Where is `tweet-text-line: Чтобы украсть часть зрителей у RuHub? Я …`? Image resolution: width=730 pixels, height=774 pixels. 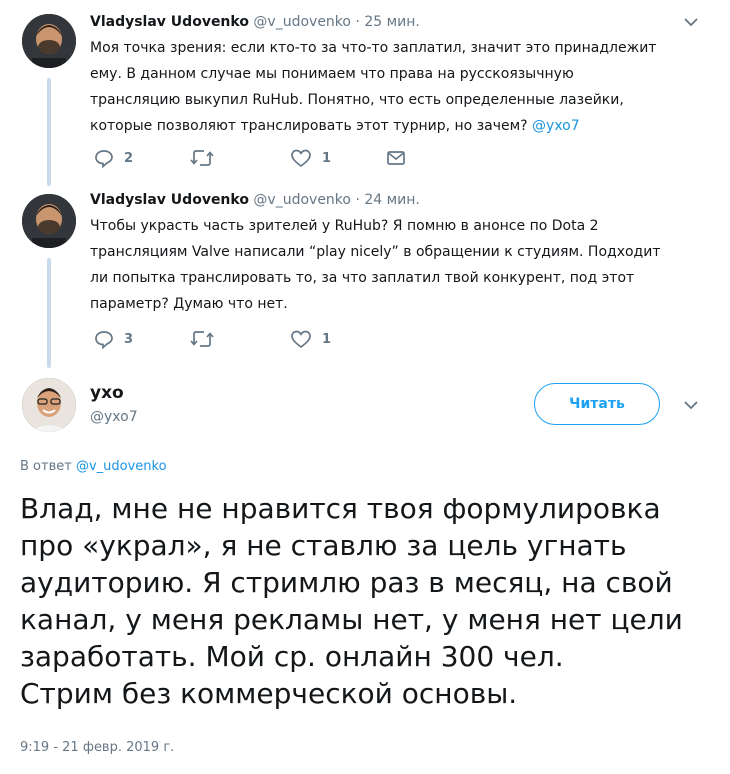
tweet-text-line: Чтобы украсть часть зрителей у RuHub? Я … is located at coordinates (344, 226).